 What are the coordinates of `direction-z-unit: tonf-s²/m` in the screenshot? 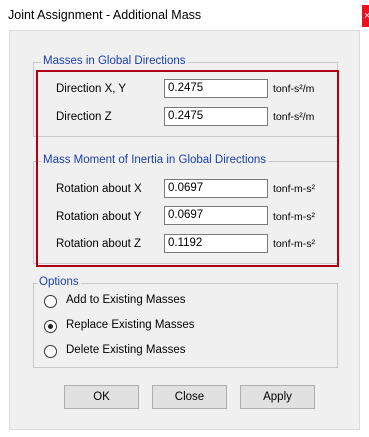 It's located at (294, 117).